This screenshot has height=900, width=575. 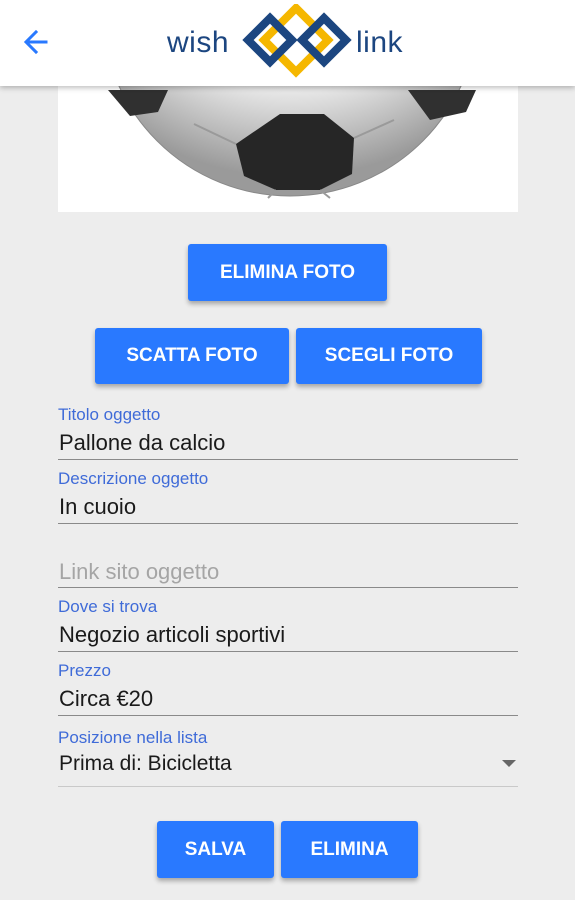 What do you see at coordinates (192, 356) in the screenshot?
I see `take-photo-button: SCATTA FOTO` at bounding box center [192, 356].